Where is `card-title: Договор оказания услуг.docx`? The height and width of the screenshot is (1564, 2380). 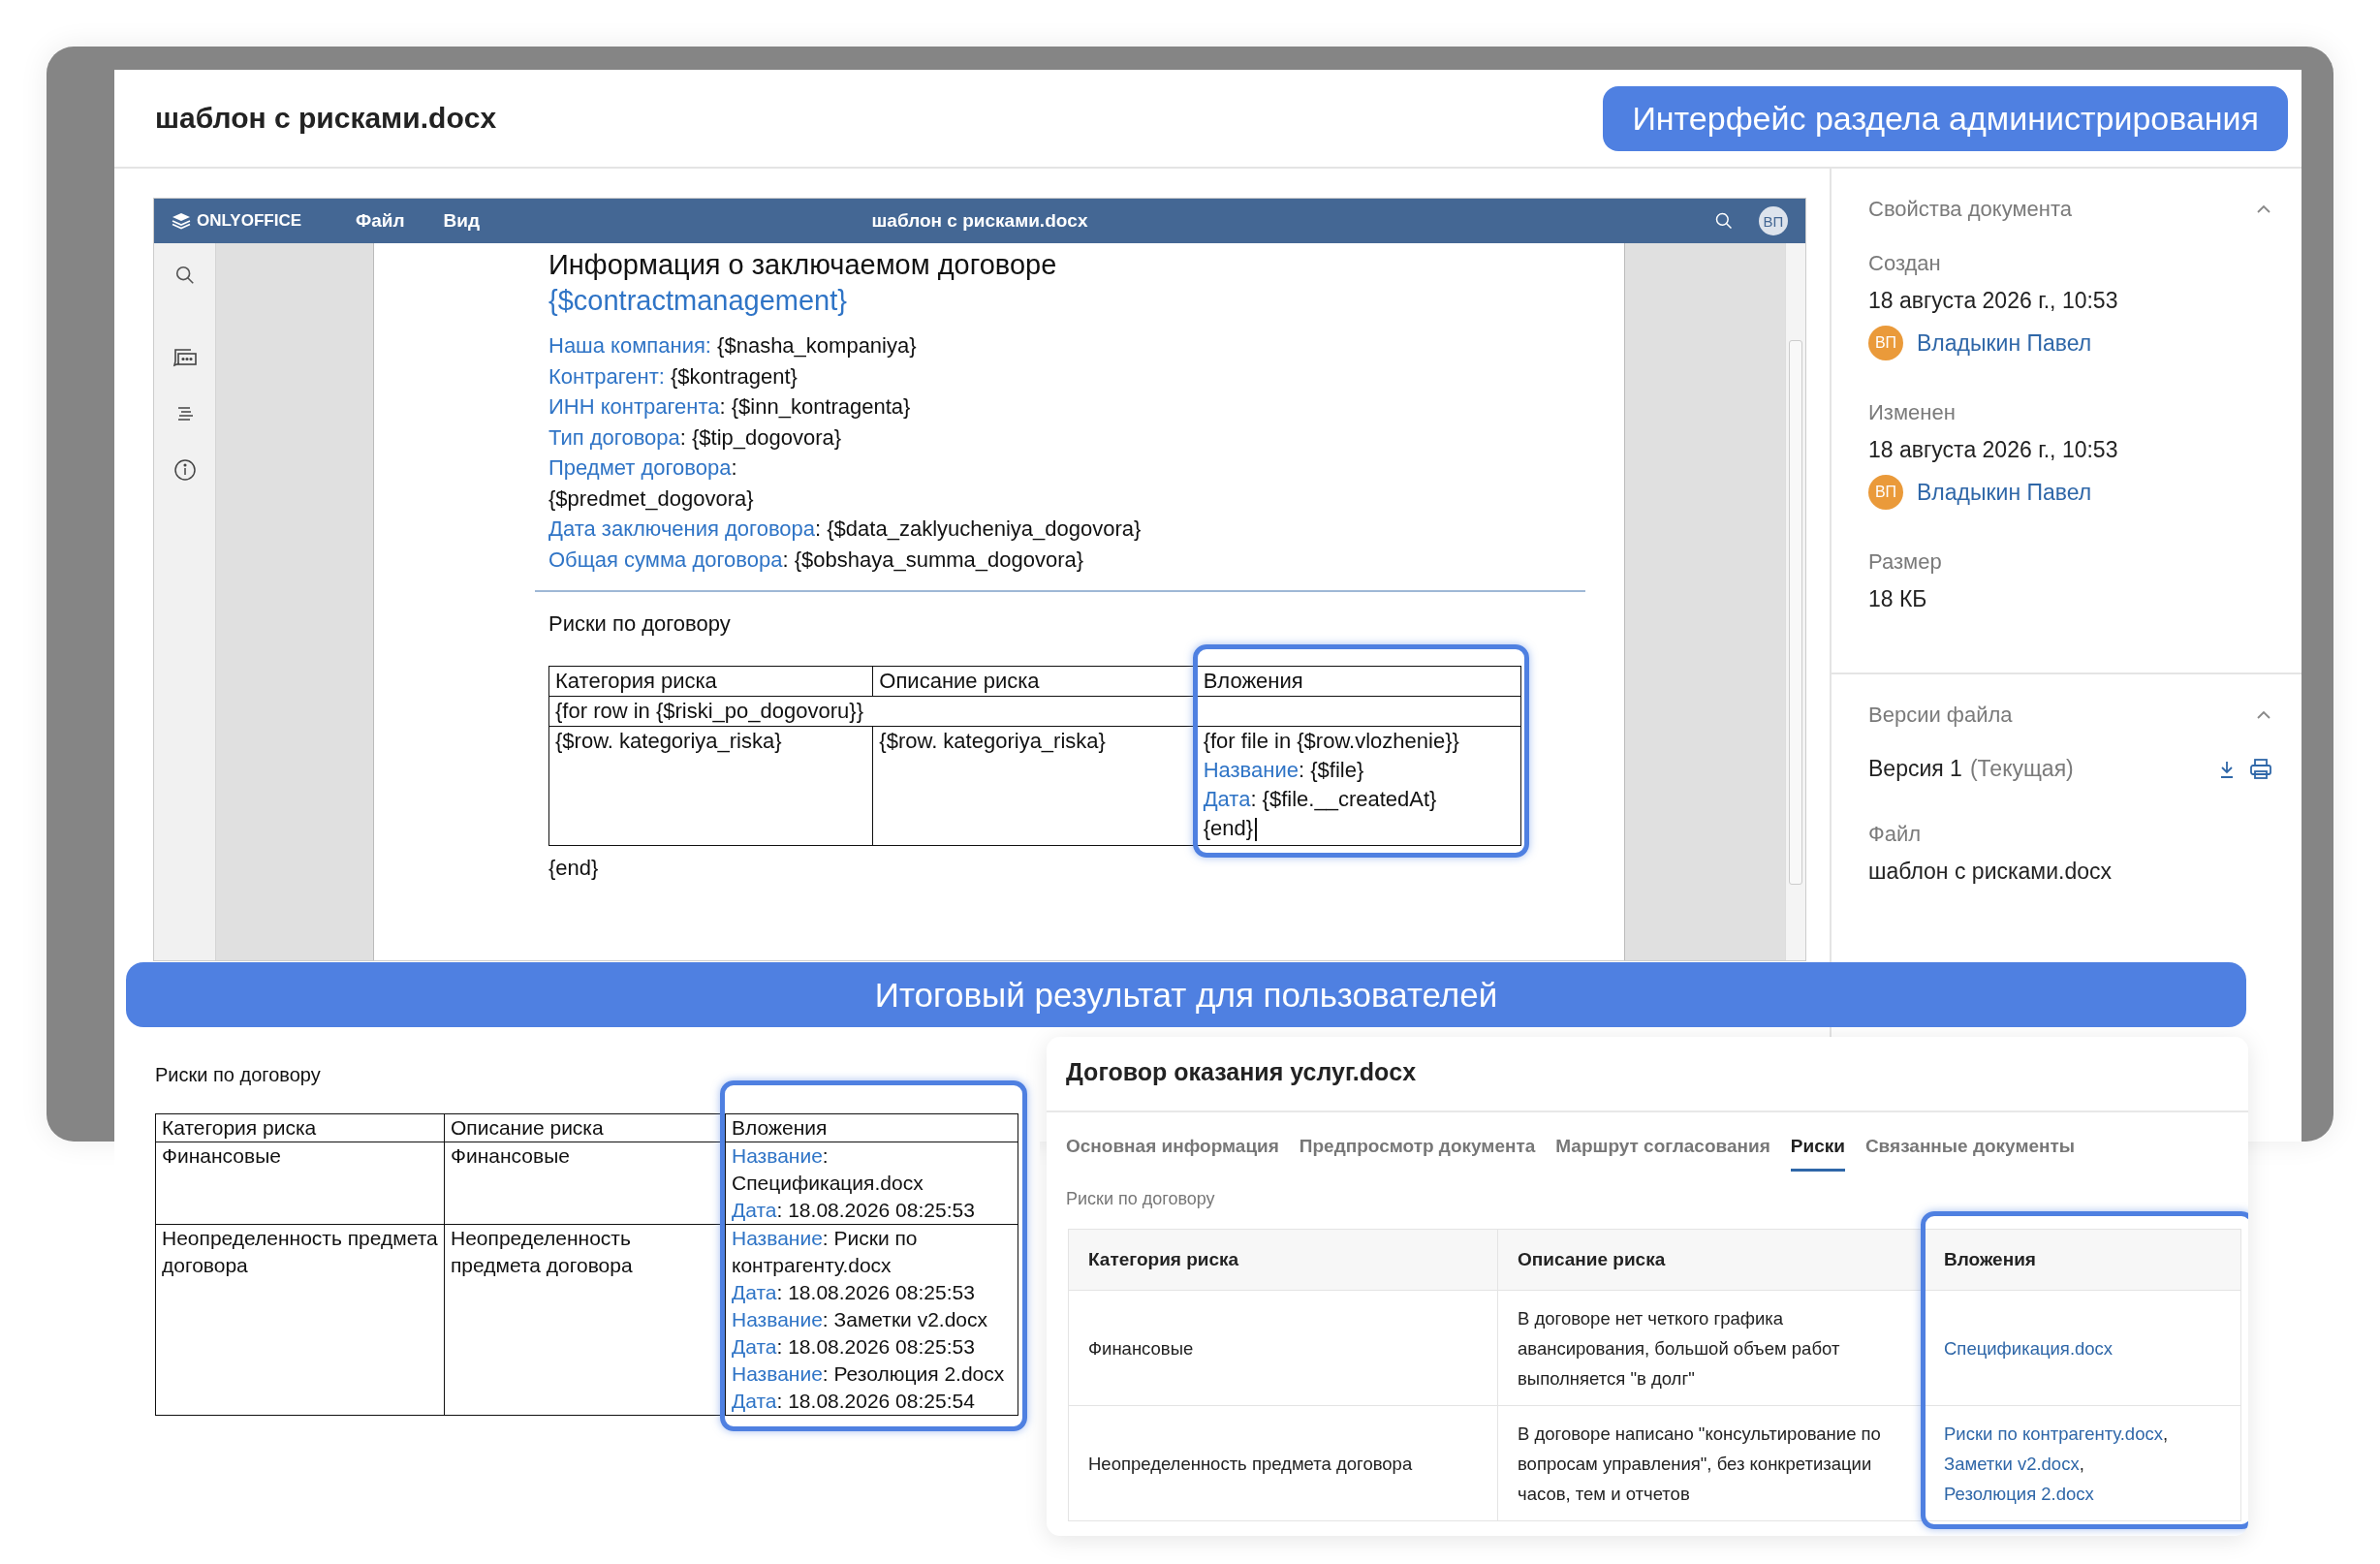 card-title: Договор оказания услуг.docx is located at coordinates (1647, 1074).